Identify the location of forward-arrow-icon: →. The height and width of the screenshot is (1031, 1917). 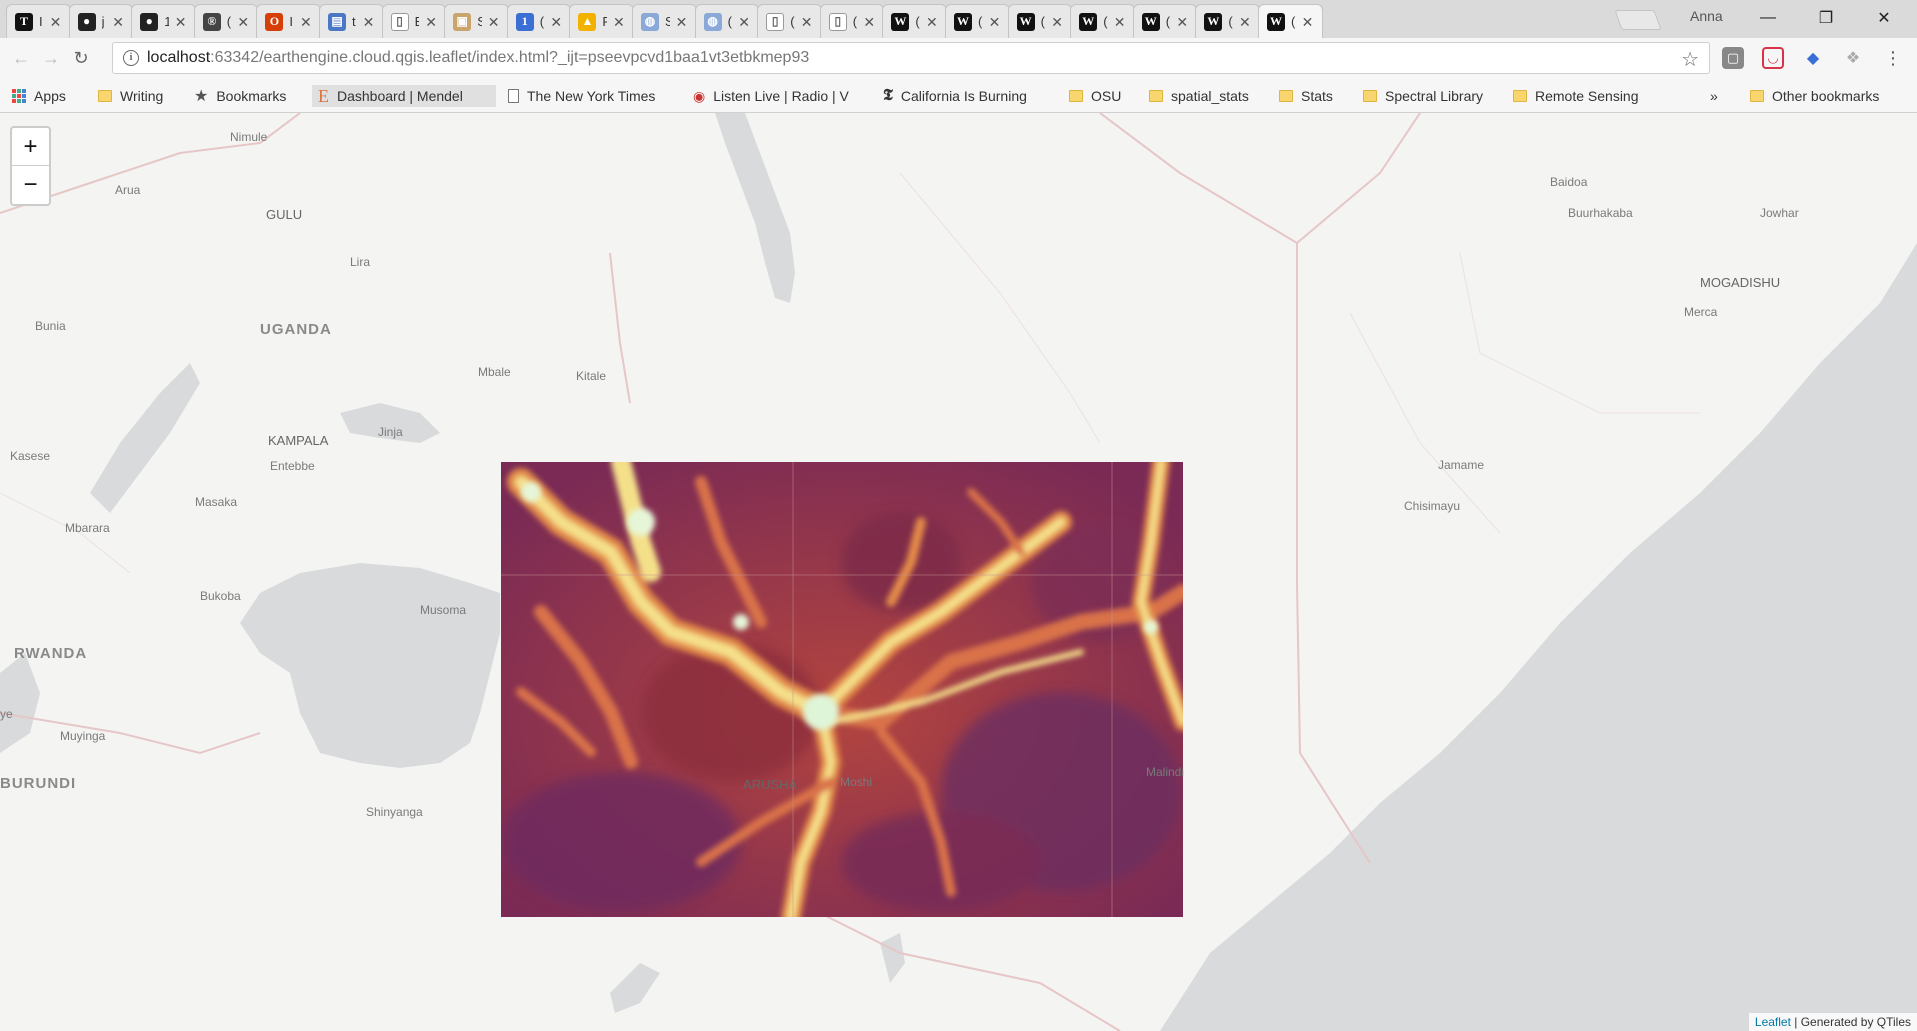
(51, 59).